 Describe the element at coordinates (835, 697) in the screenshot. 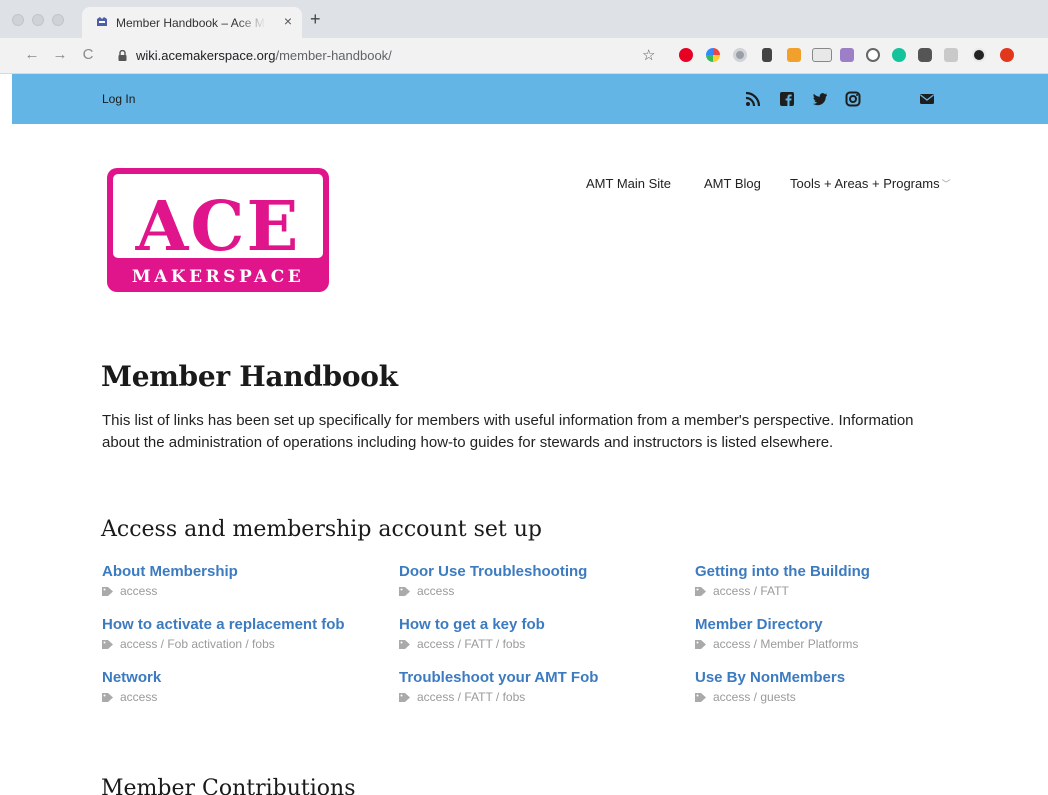

I see `item-tags: access / guests` at that location.